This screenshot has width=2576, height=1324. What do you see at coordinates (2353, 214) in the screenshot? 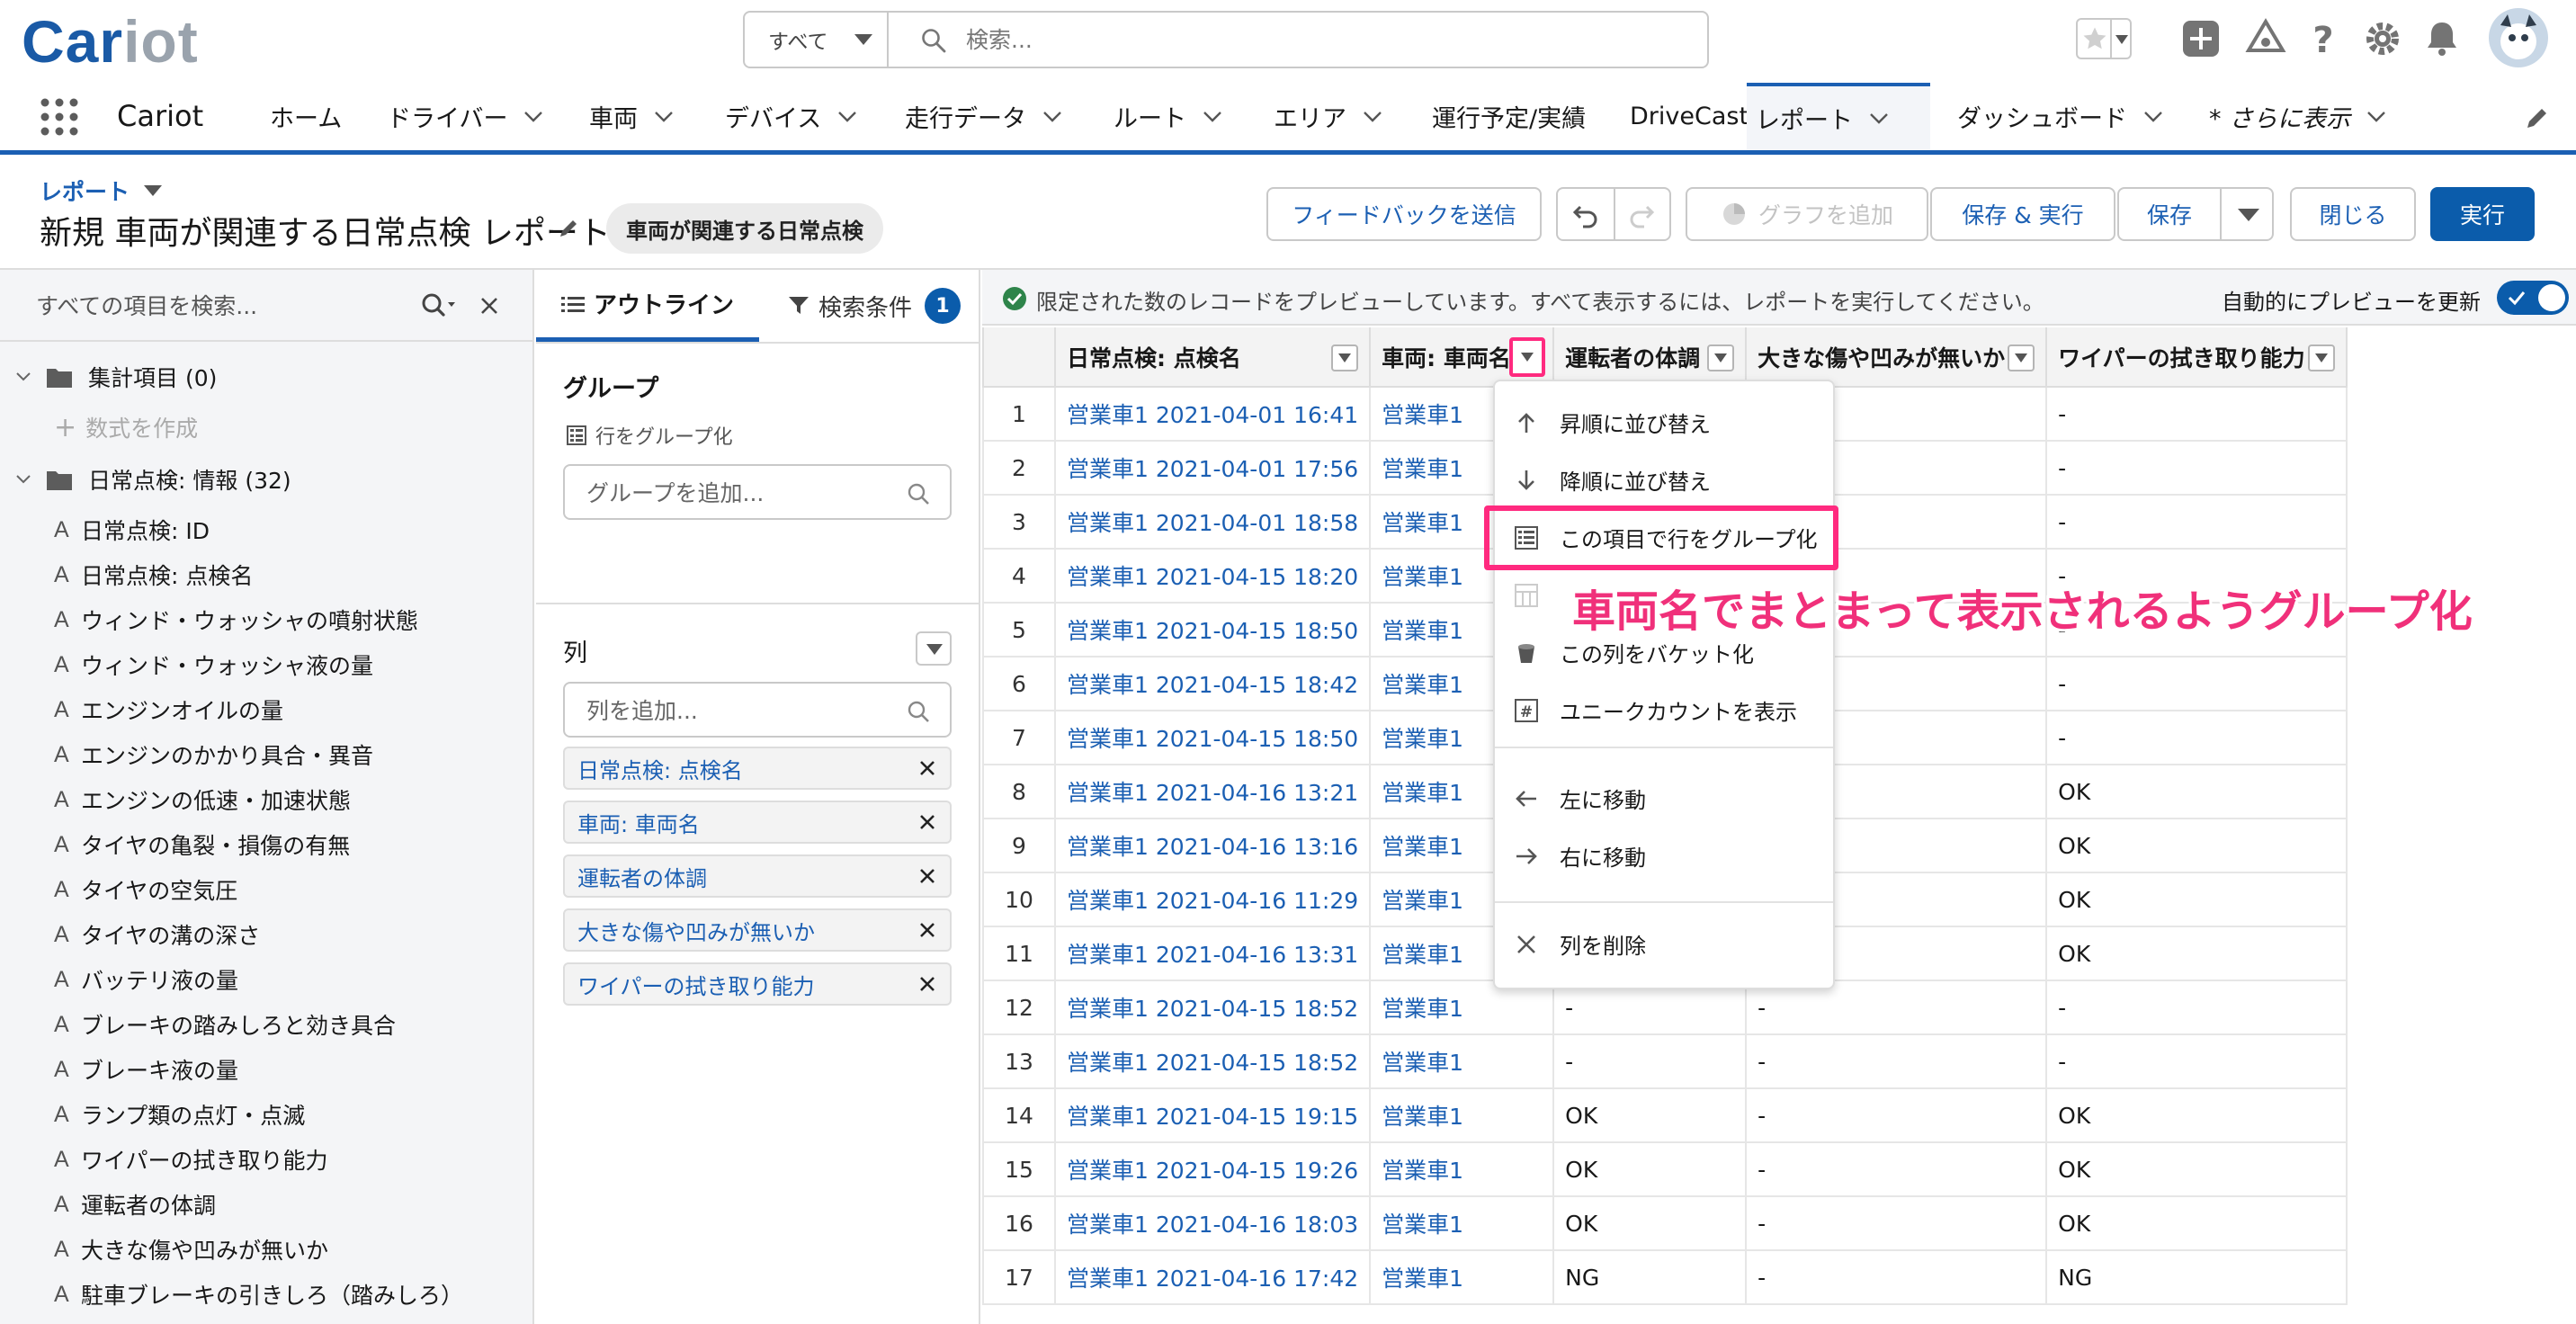
I see `close-button: 閉じる` at bounding box center [2353, 214].